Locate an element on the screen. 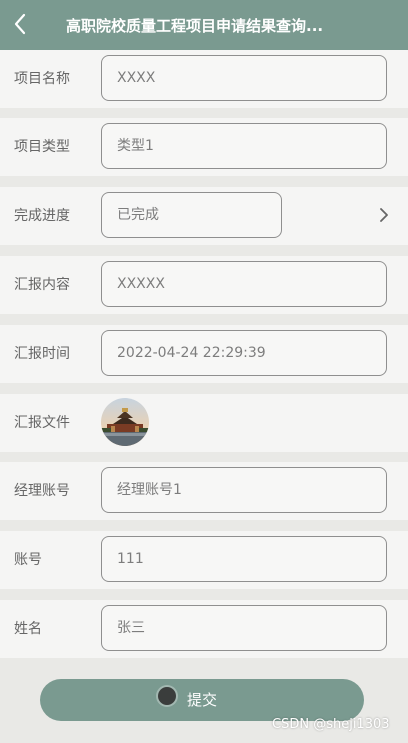 This screenshot has height=743, width=408. form-row-project-type: 项目类型 类型1 is located at coordinates (204, 147).